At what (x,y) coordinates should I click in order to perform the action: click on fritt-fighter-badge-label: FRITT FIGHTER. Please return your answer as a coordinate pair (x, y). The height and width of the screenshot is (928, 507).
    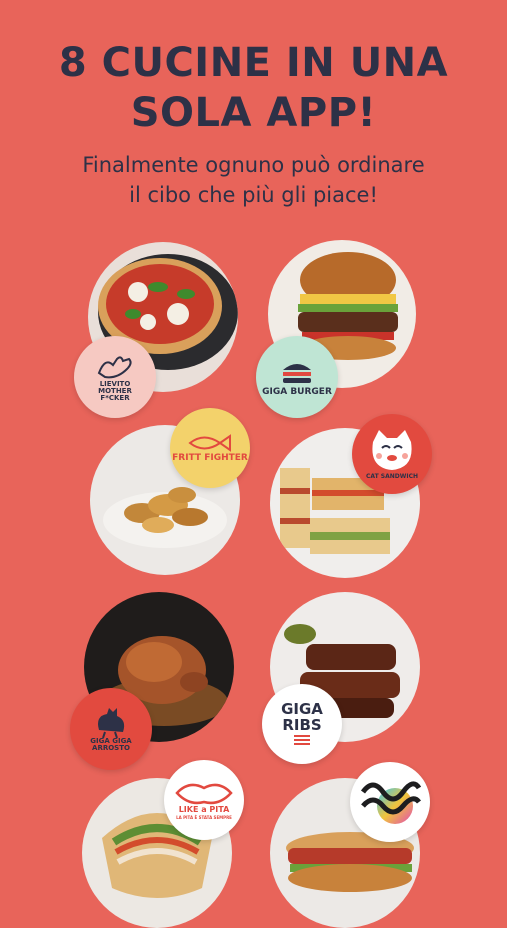
    Looking at the image, I should click on (210, 457).